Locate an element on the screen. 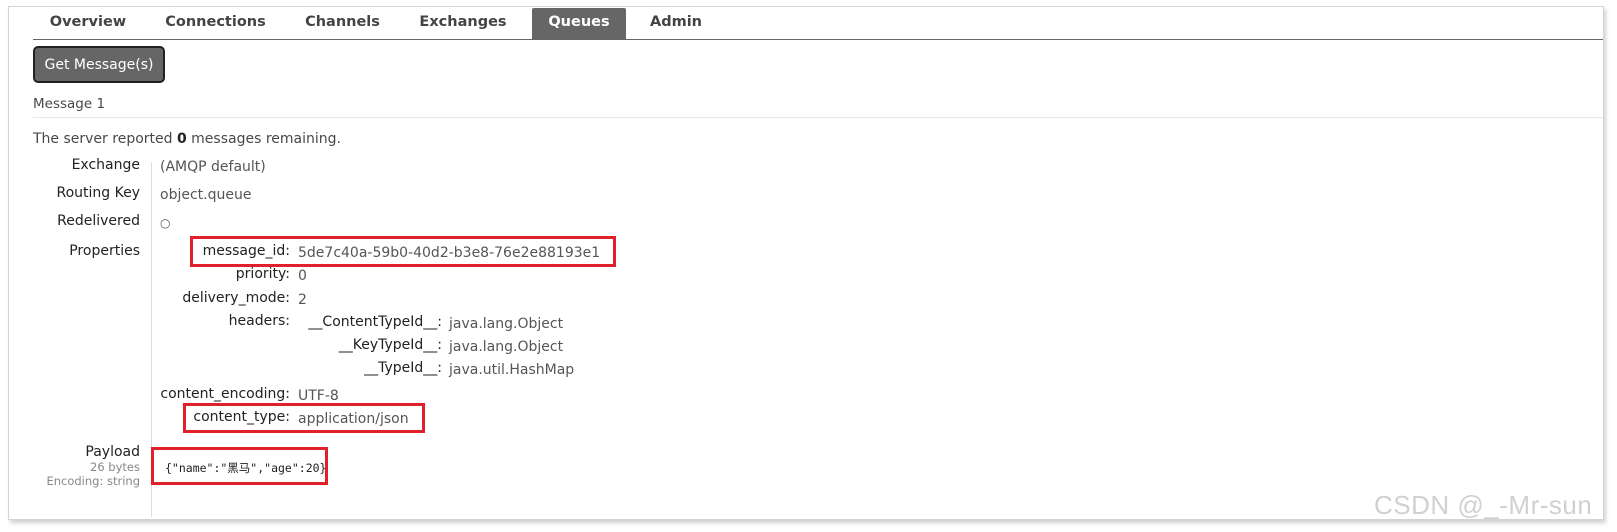 This screenshot has width=1617, height=532. tab-overview: Overview is located at coordinates (88, 23).